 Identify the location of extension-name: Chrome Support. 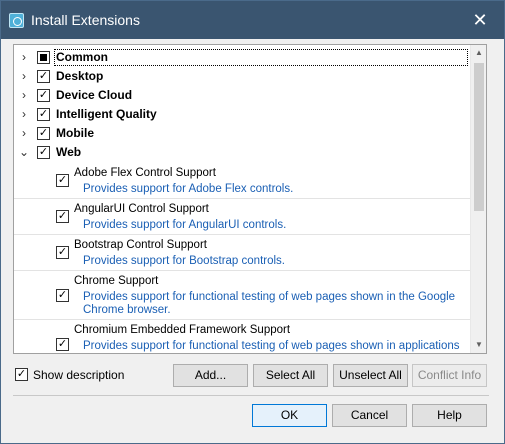
(116, 281).